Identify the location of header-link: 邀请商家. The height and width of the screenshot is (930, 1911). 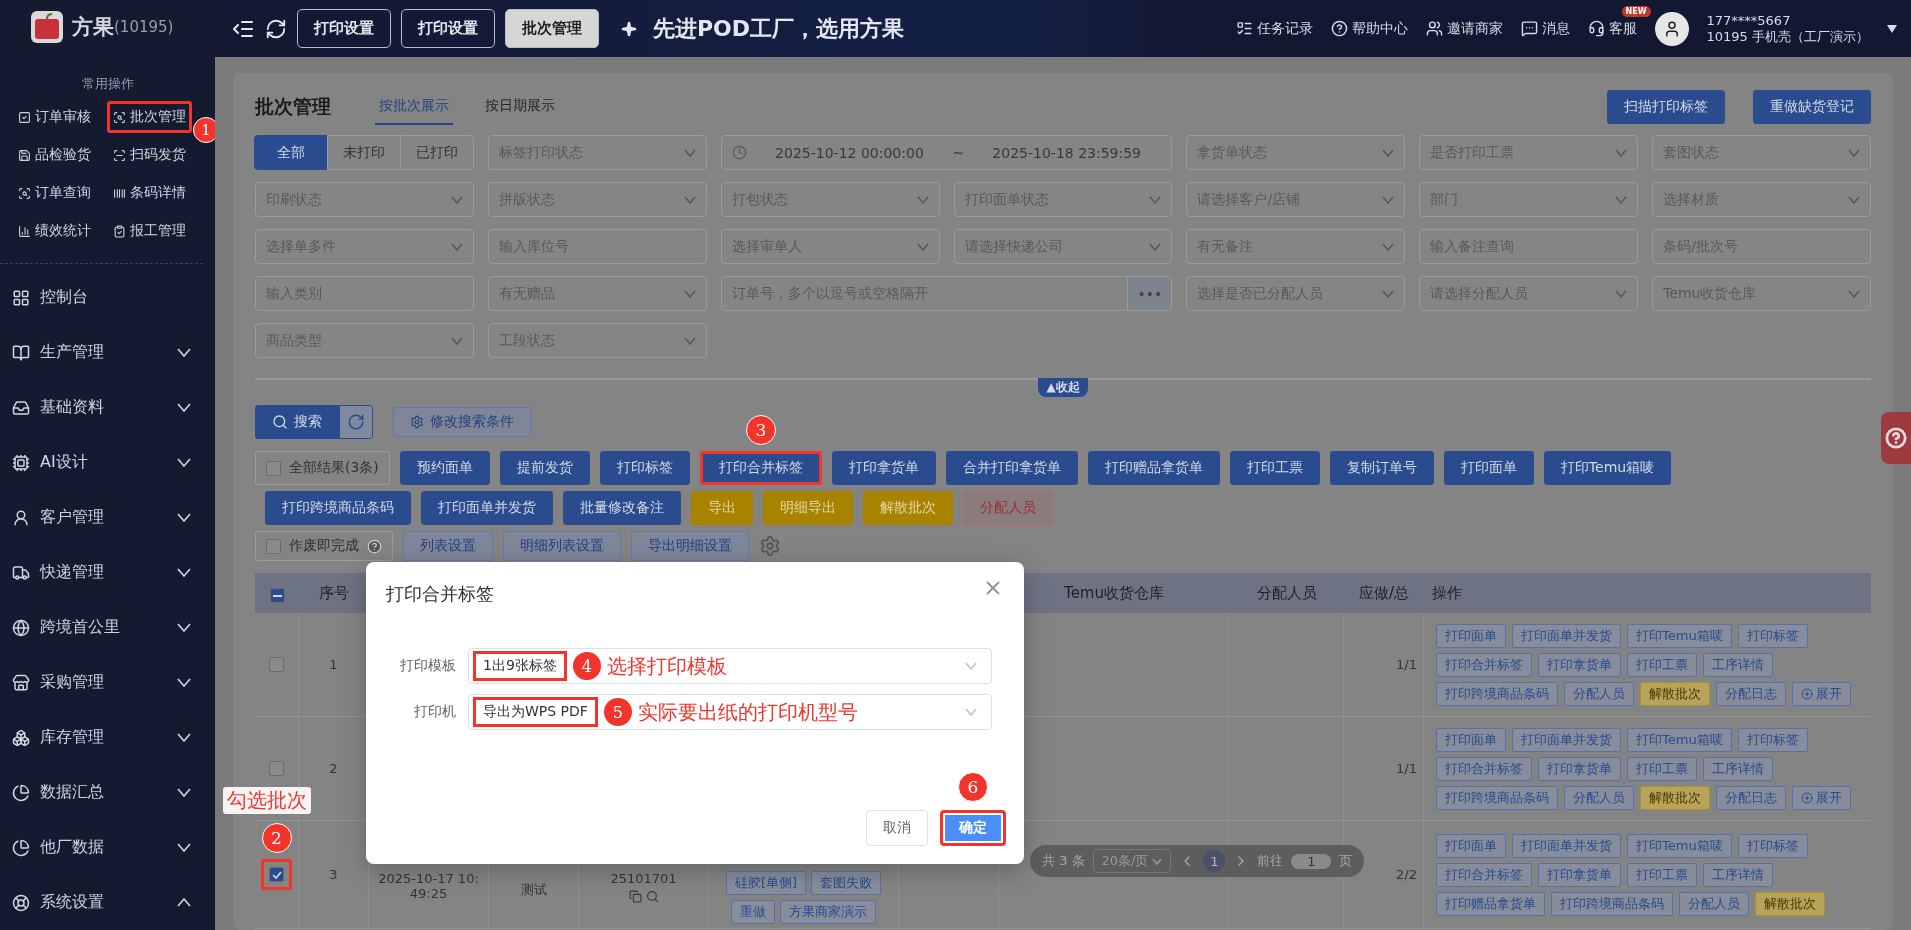
(1464, 28).